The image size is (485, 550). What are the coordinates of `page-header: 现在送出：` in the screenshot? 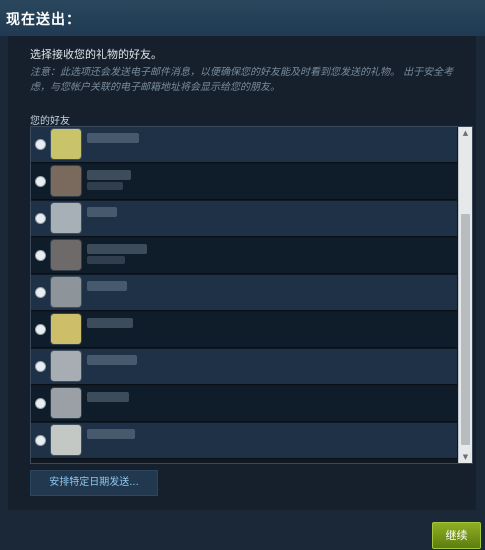 It's located at (242, 18).